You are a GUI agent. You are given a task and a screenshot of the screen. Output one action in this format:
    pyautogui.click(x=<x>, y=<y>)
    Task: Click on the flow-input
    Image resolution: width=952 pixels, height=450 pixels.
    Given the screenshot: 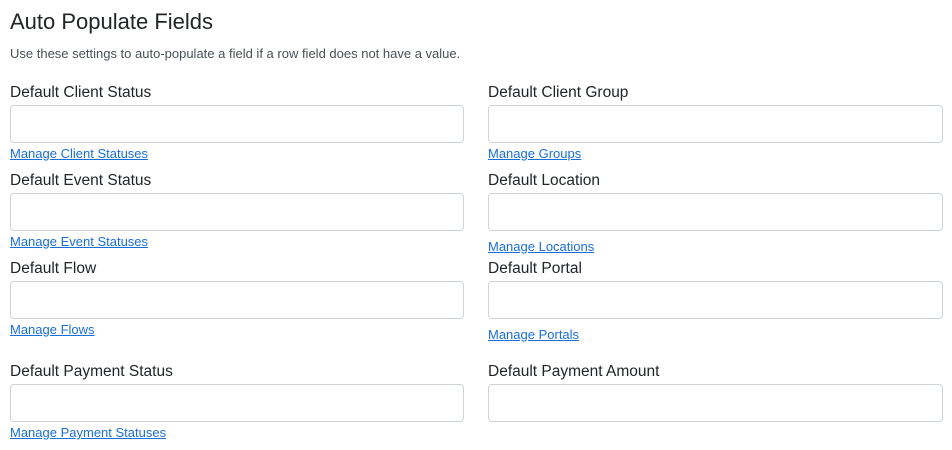 What is the action you would take?
    pyautogui.click(x=237, y=300)
    